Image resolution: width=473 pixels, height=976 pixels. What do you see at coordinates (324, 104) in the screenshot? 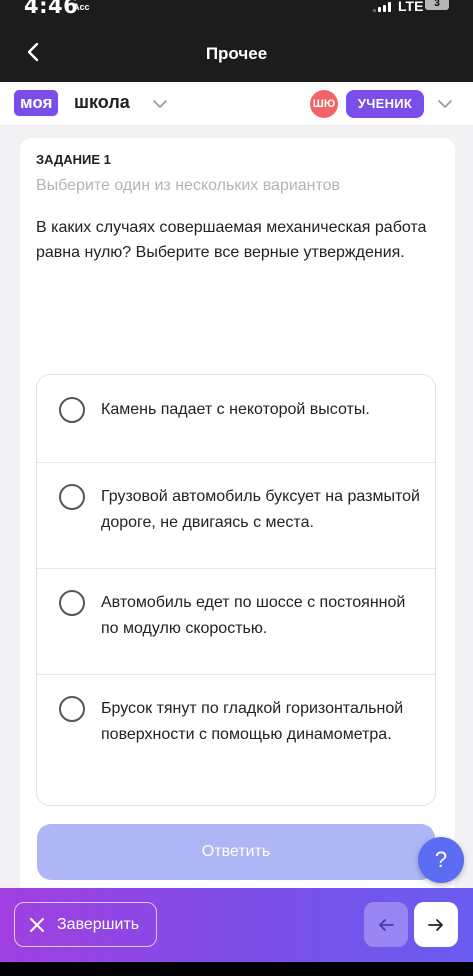
I see `avatar: ШЮ` at bounding box center [324, 104].